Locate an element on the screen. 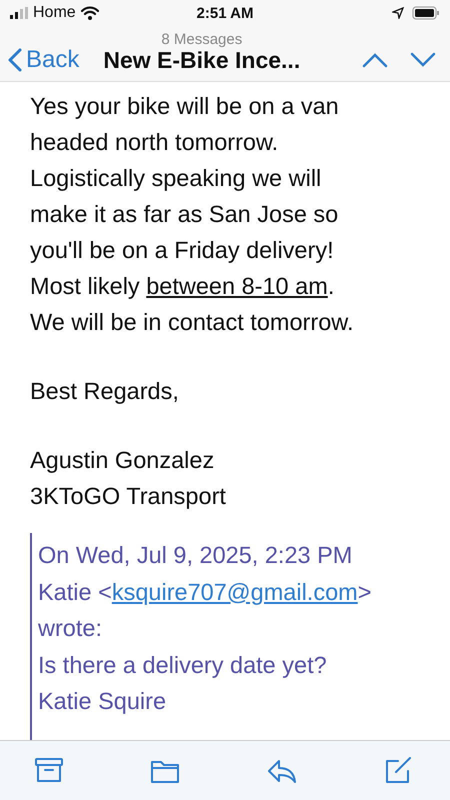 The width and height of the screenshot is (450, 800). message-paragraph: Best Regards, is located at coordinates (105, 391).